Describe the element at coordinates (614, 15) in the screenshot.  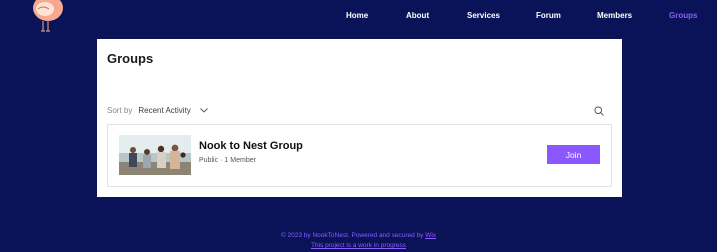
I see `nav-members: Members` at that location.